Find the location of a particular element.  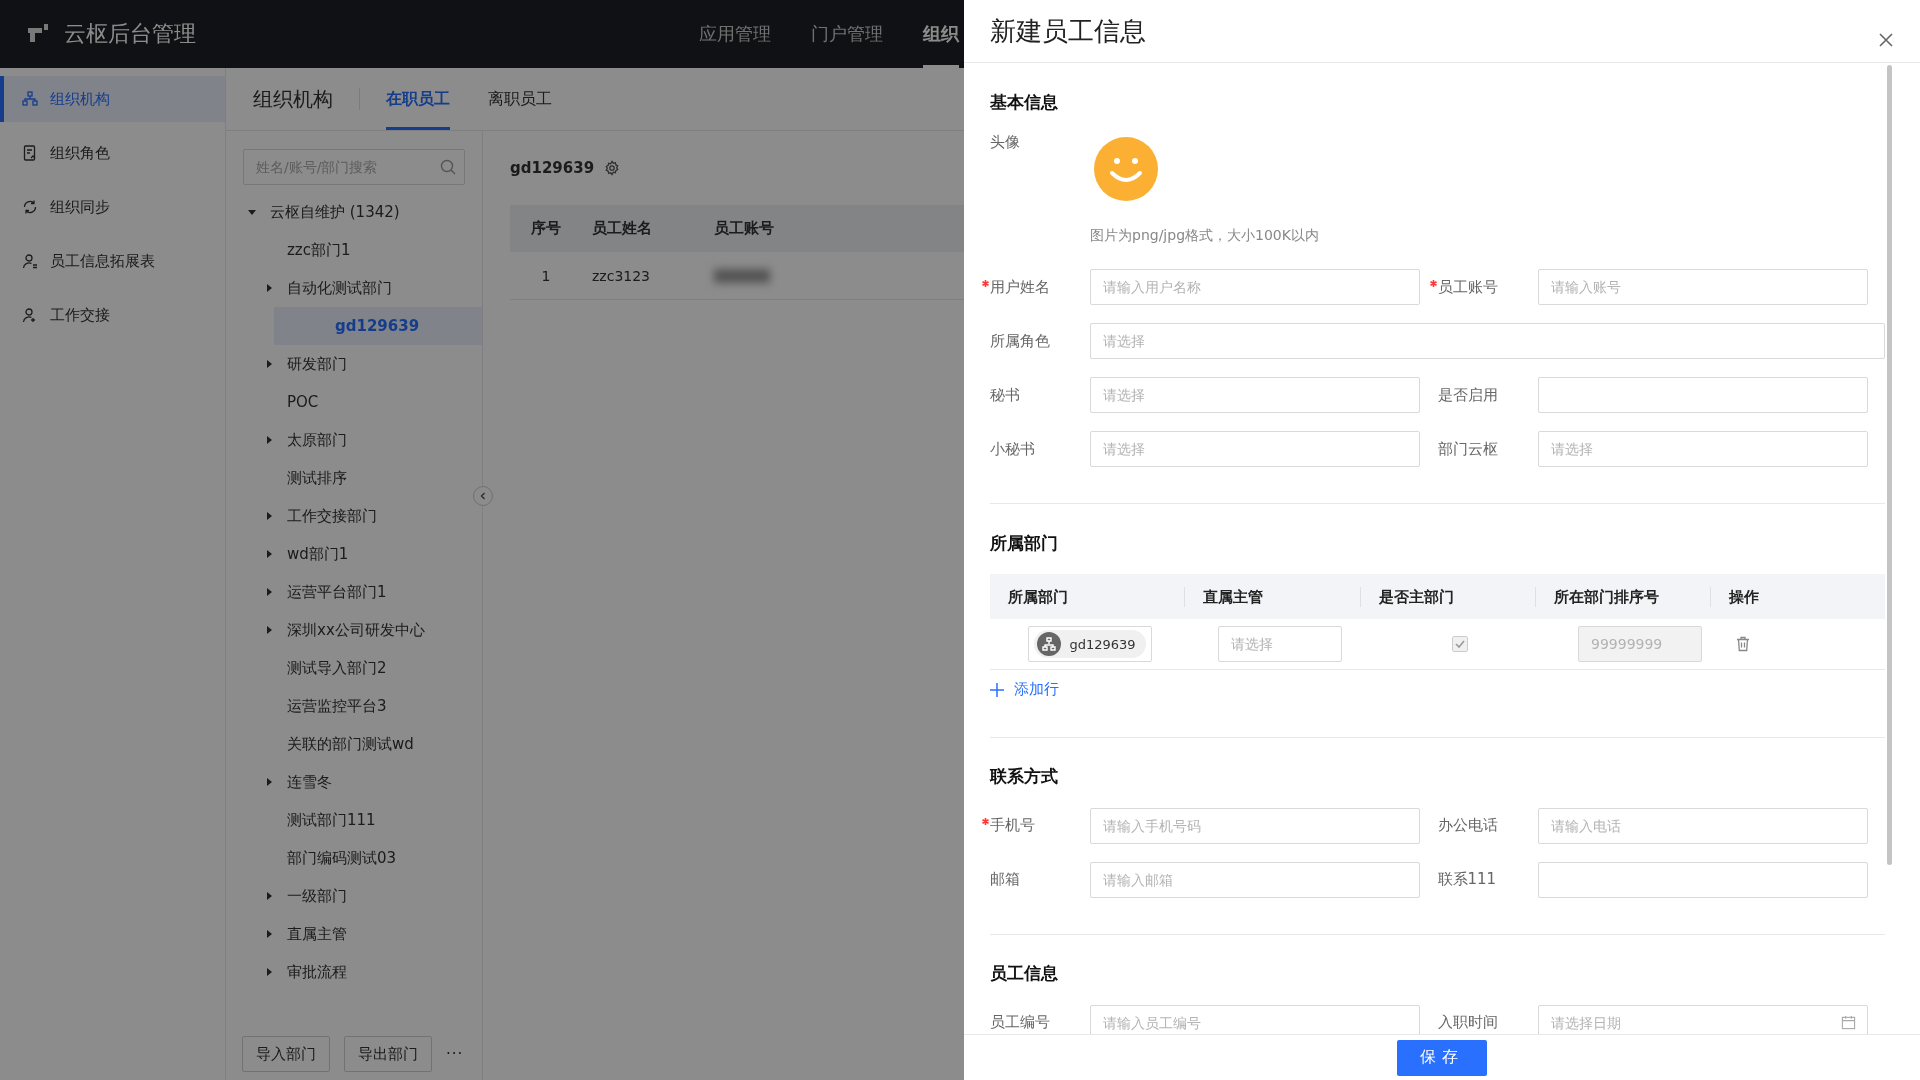

page-title: 组织机构 is located at coordinates (293, 99).